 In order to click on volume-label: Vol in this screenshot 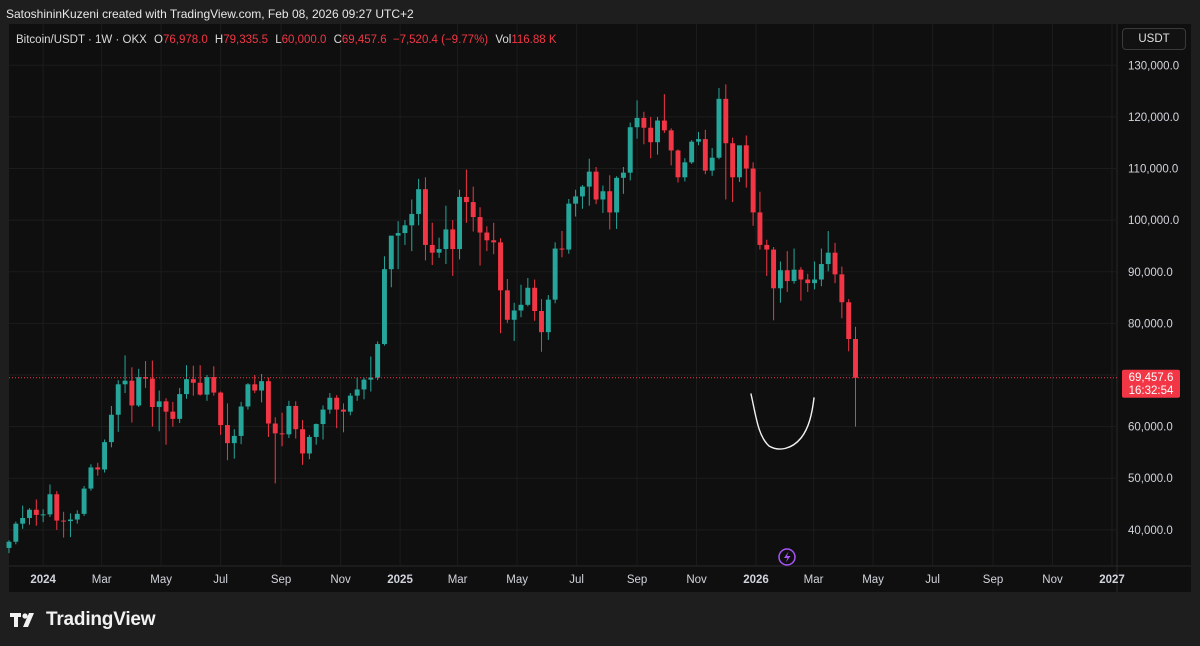, I will do `click(503, 40)`.